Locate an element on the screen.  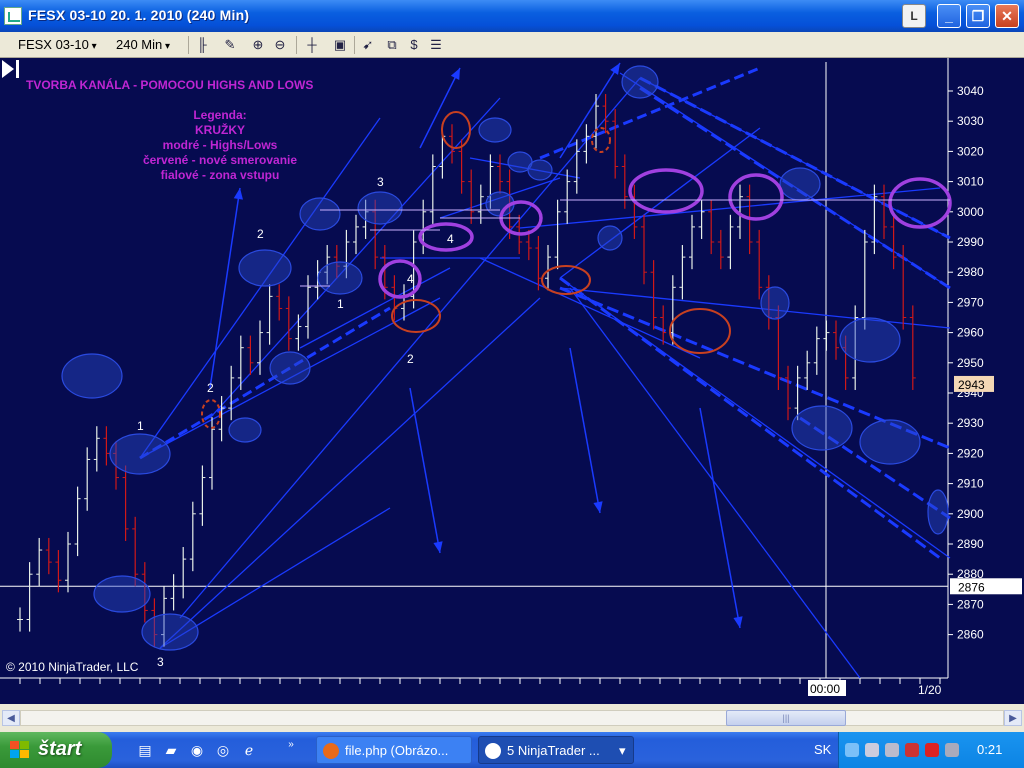
price-tick-label: 2920 is located at coordinates (970, 453).